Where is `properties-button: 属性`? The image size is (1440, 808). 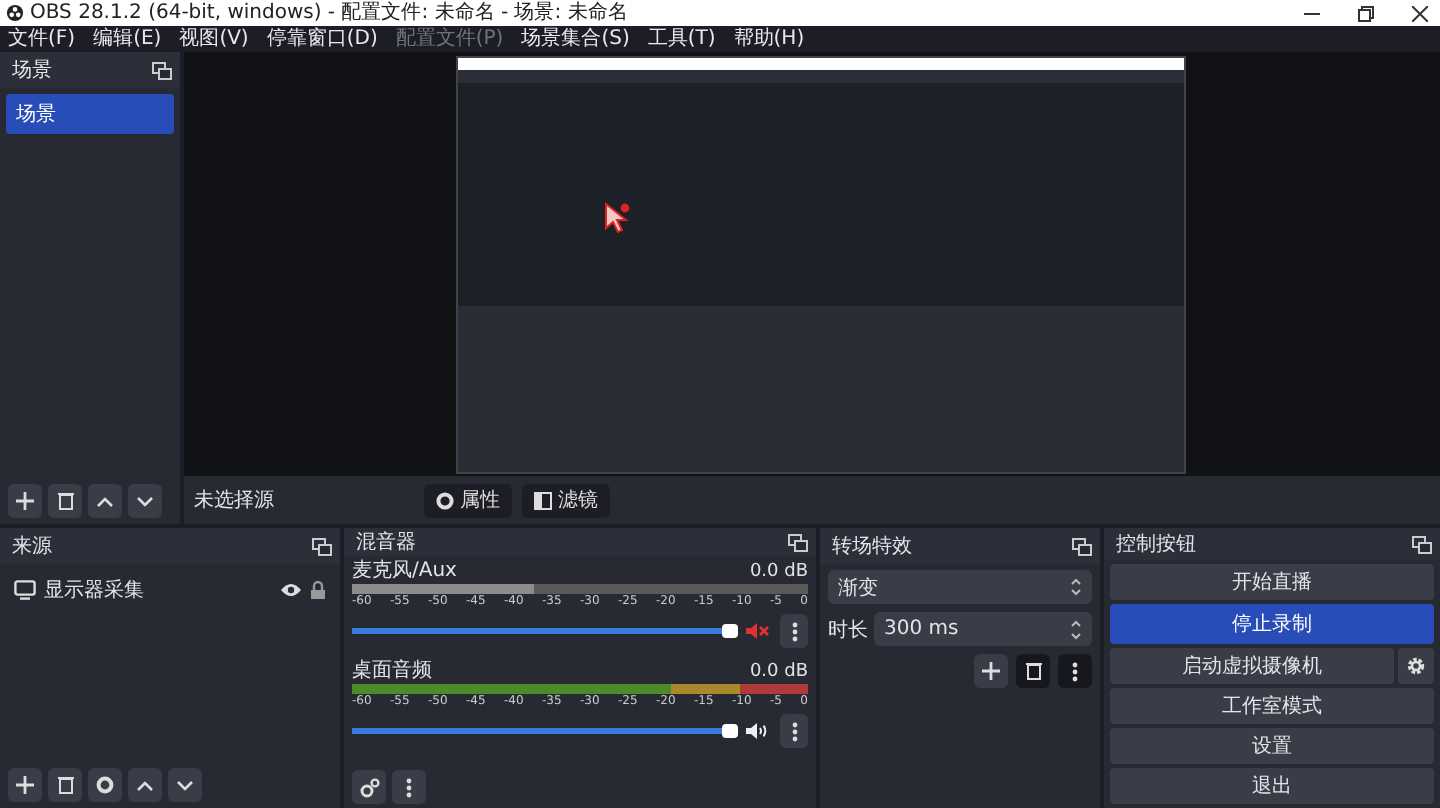
properties-button: 属性 is located at coordinates (468, 500).